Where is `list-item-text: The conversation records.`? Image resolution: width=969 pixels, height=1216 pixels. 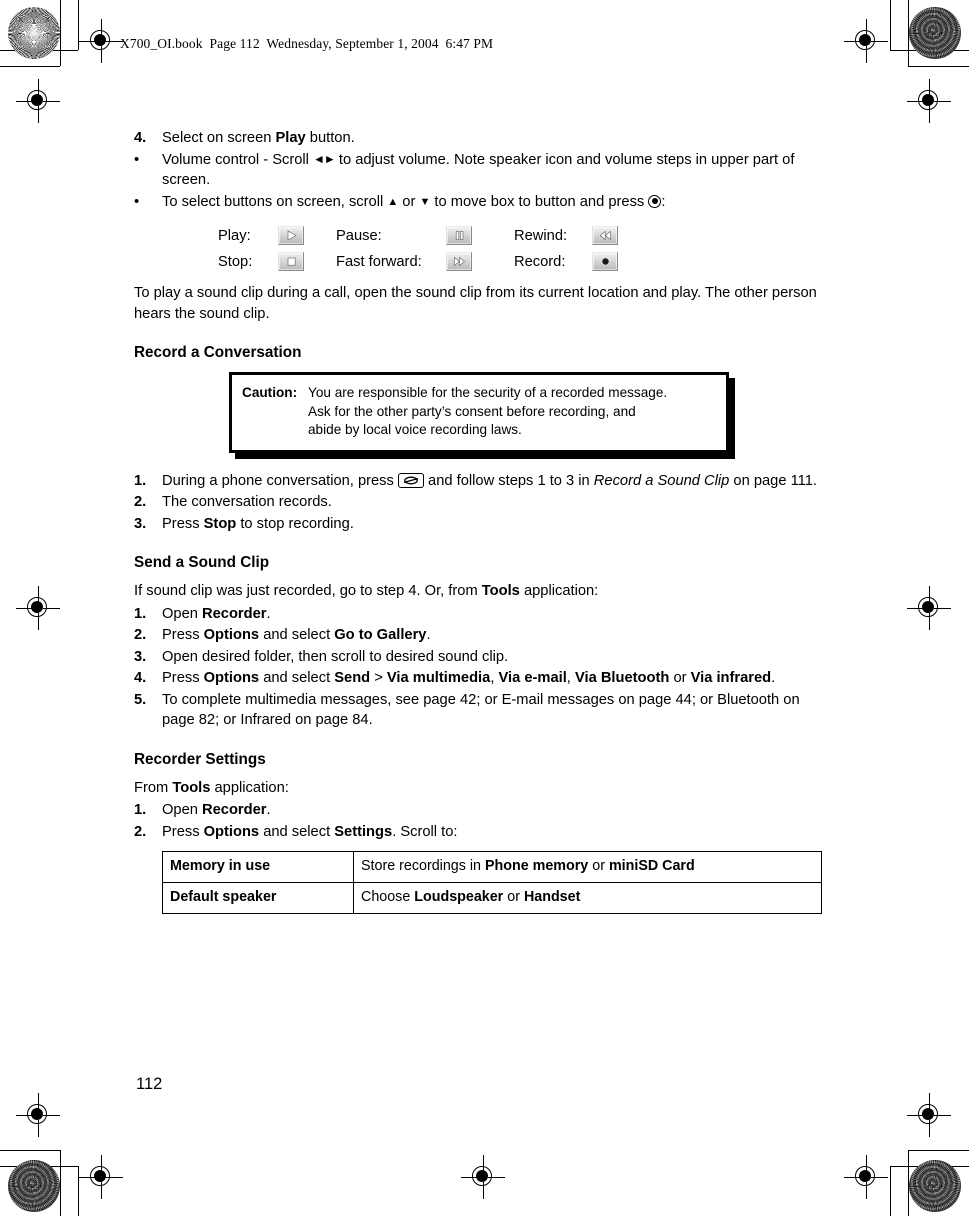
list-item-text: The conversation records. is located at coordinates (247, 502).